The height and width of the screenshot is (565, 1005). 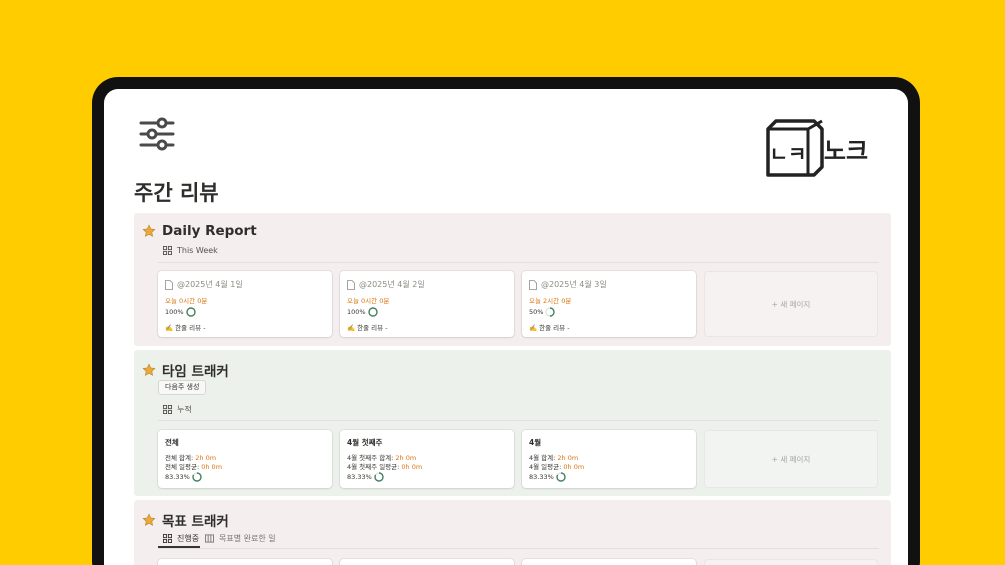 I want to click on tab-label: 목표별 완료한 일, so click(x=247, y=538).